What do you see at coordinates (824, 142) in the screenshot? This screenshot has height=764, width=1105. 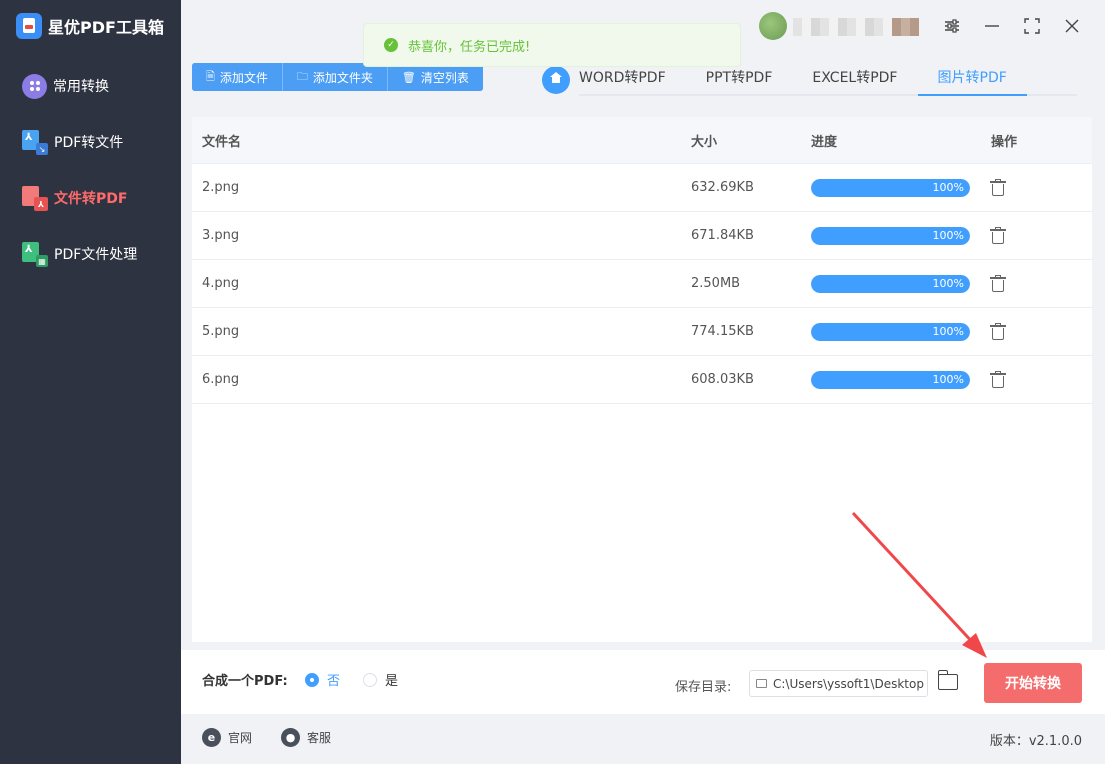 I see `header-progress: 进度` at bounding box center [824, 142].